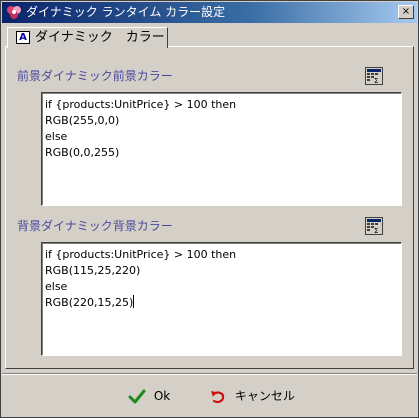 This screenshot has width=419, height=418. Describe the element at coordinates (23, 37) in the screenshot. I see `font-a-icon: A` at that location.